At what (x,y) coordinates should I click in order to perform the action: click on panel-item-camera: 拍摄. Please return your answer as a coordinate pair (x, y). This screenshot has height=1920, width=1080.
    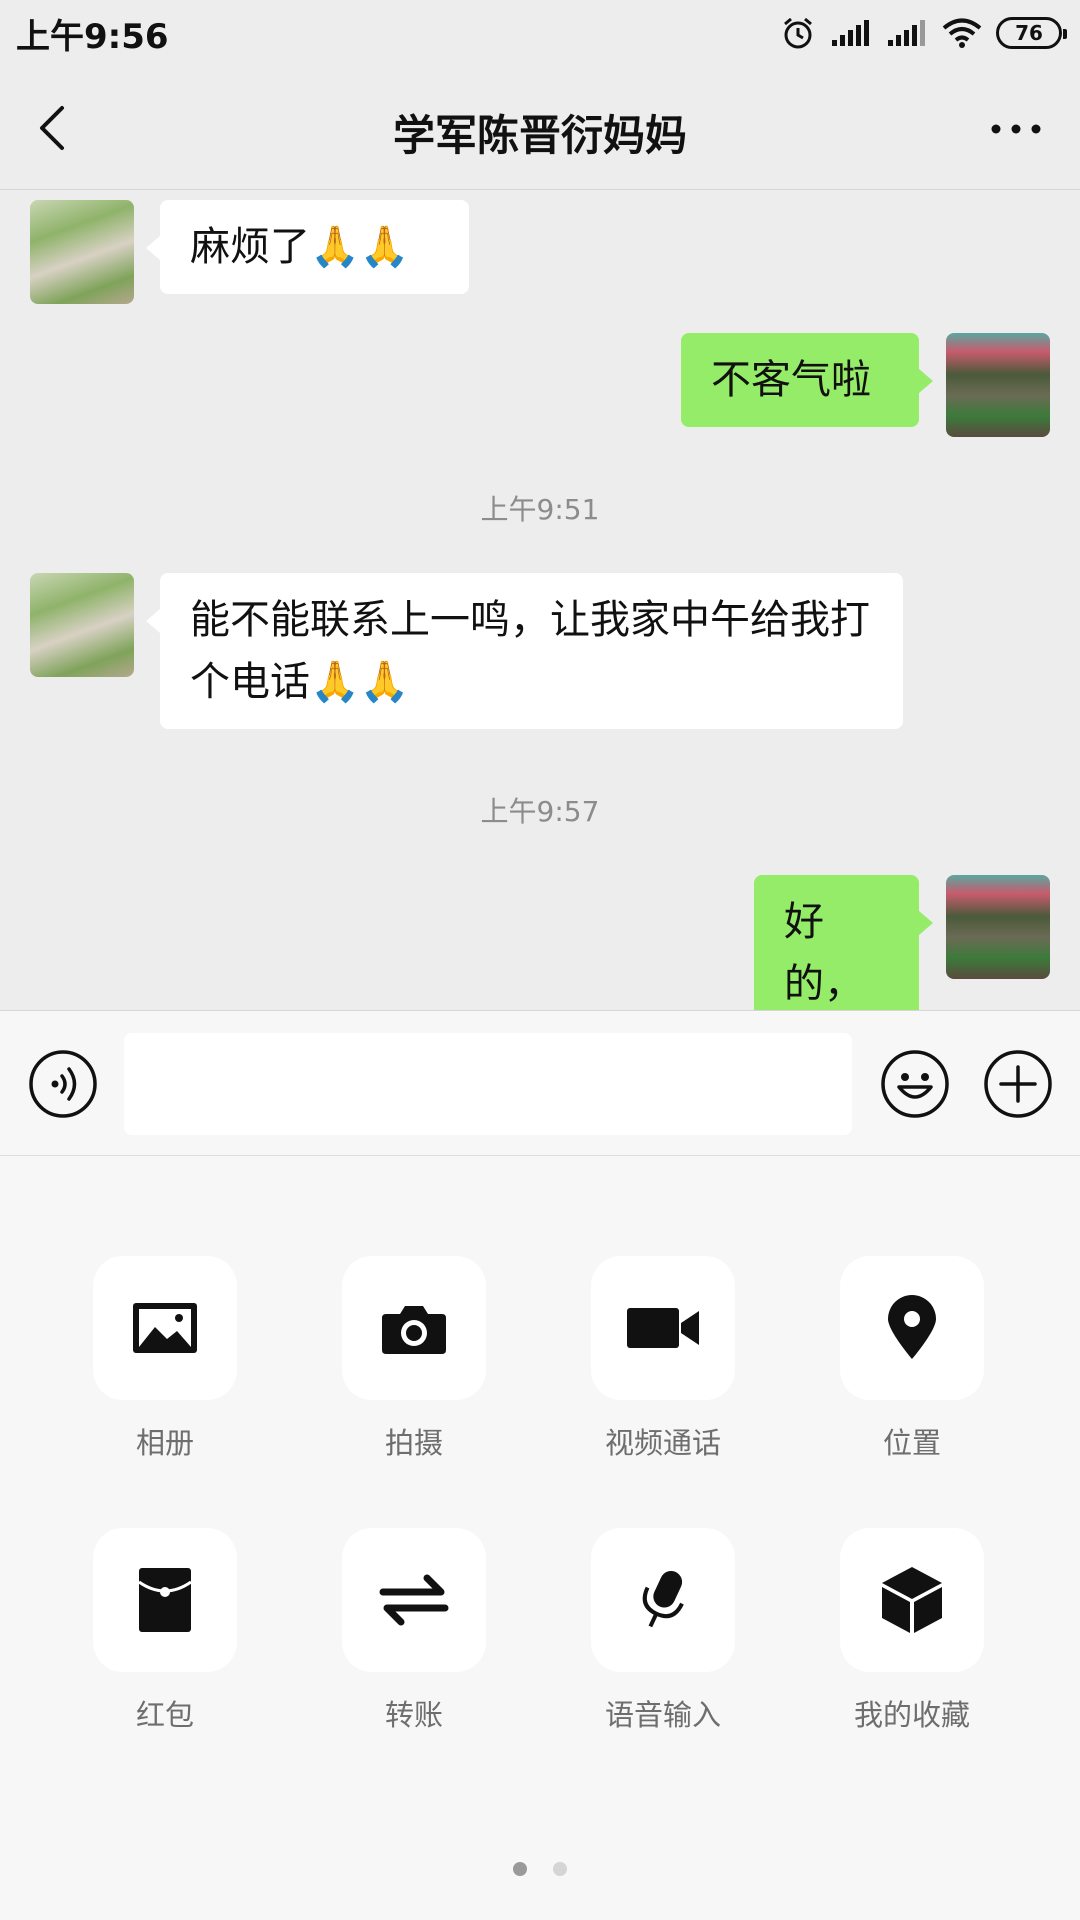
    Looking at the image, I should click on (414, 1359).